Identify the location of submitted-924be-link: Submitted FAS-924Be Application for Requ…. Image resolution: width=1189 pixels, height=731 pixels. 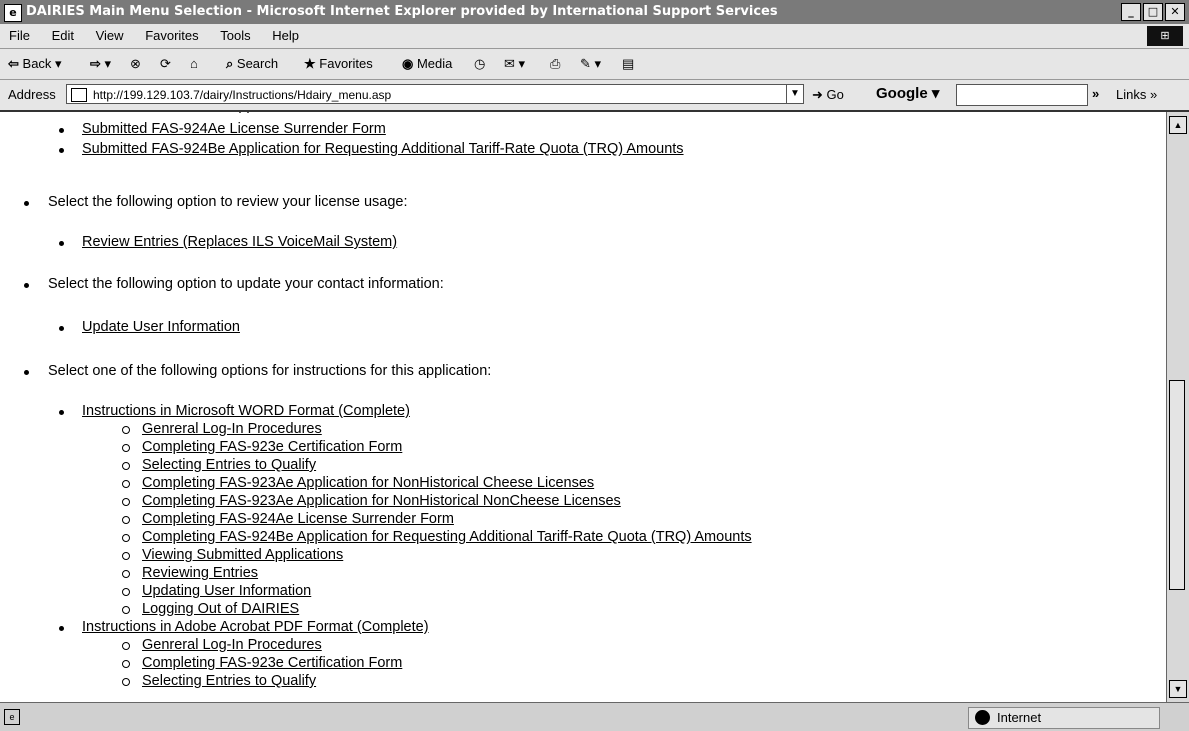
(383, 149).